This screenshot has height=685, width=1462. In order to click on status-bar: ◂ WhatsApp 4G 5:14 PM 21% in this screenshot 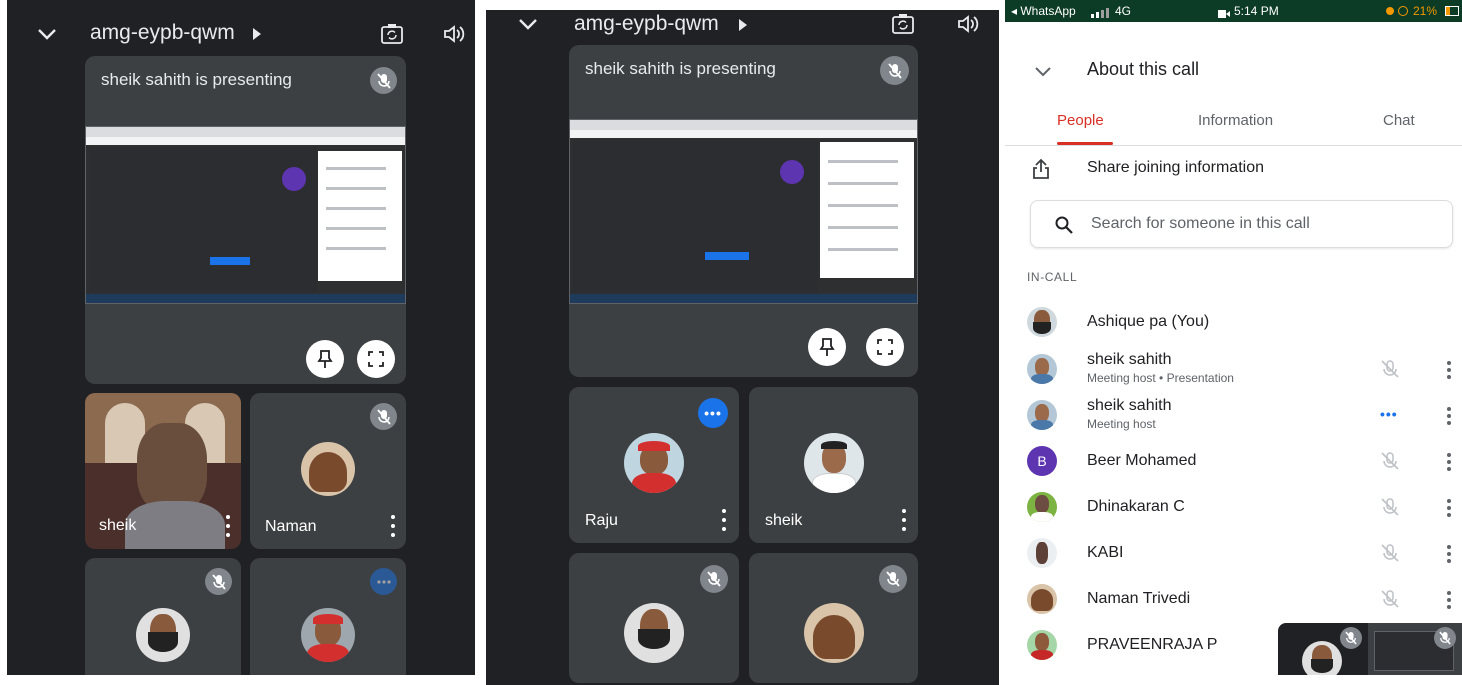, I will do `click(1233, 11)`.